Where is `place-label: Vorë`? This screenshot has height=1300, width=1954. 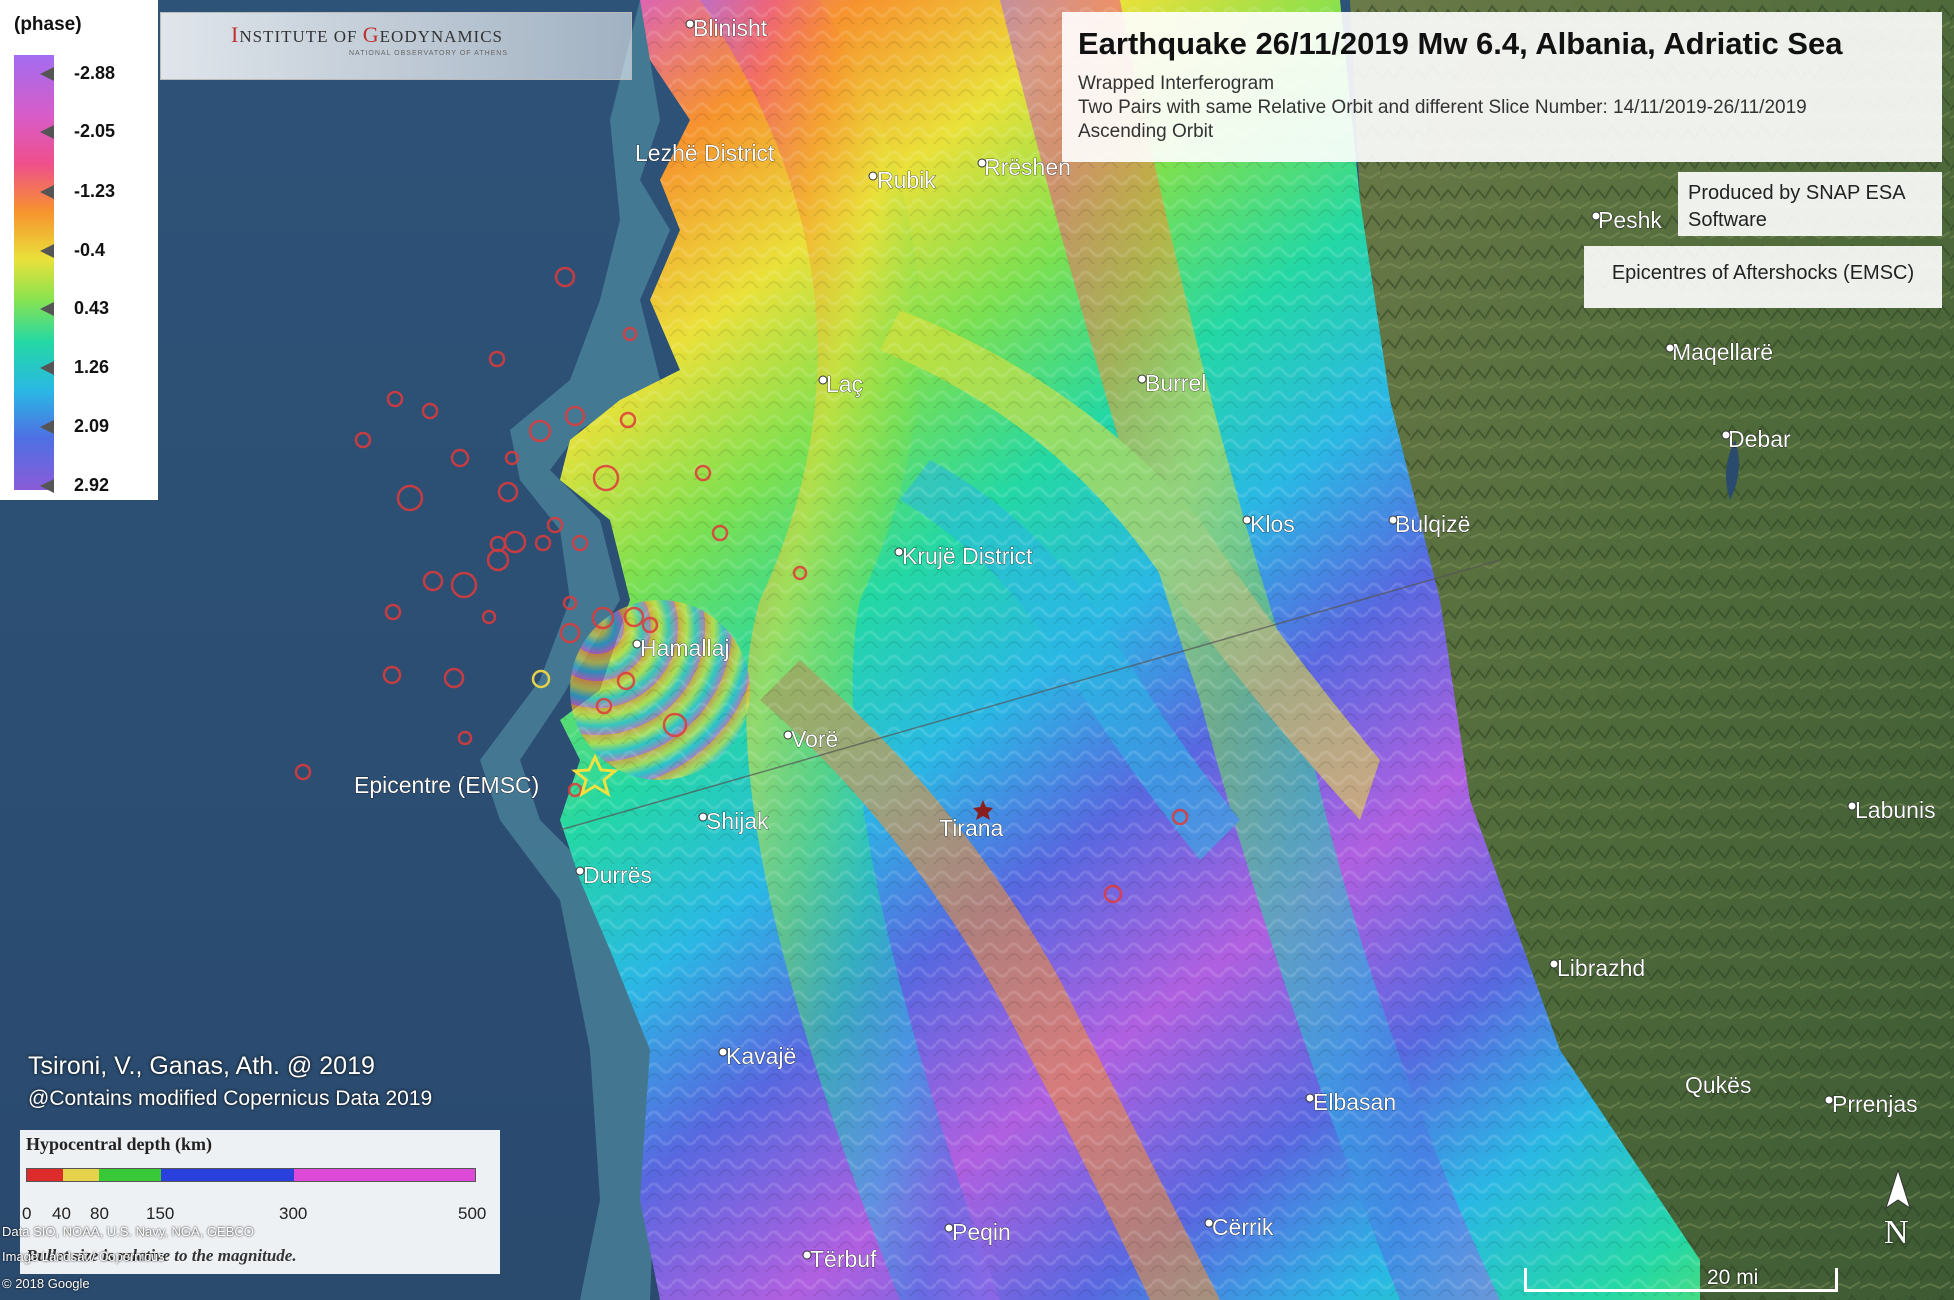
place-label: Vorë is located at coordinates (815, 739).